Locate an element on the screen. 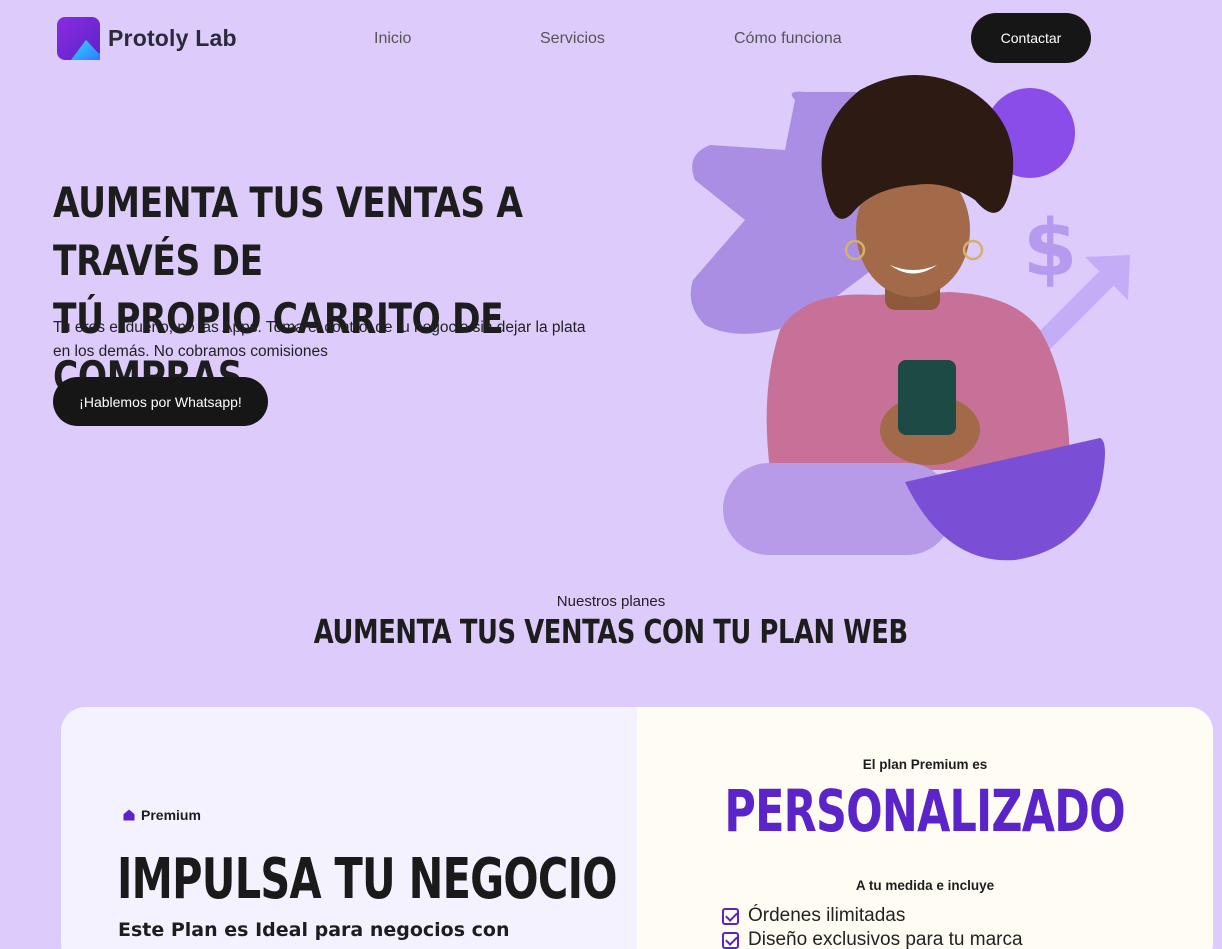 The height and width of the screenshot is (949, 1222). brand-logo-icon is located at coordinates (78, 38).